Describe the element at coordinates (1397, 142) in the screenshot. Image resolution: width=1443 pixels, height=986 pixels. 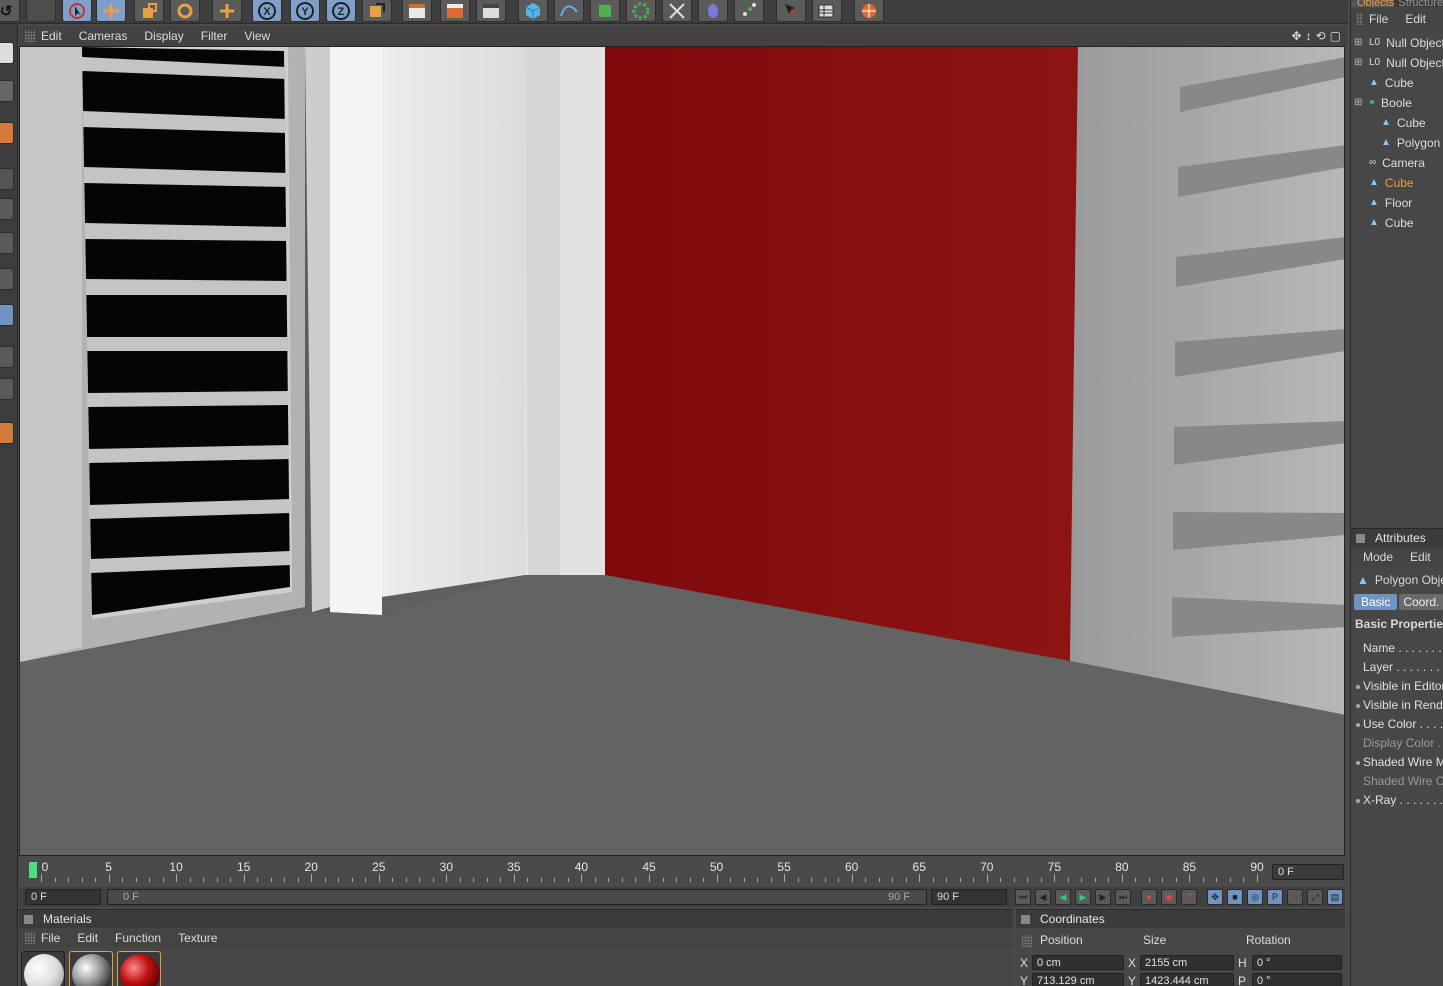
I see `object-tree-item: ▲ Polygon` at that location.